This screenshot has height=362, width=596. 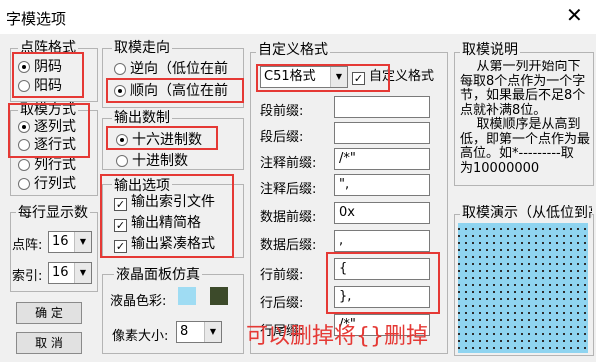 I want to click on line-display-title: 每行显示数, so click(x=53, y=213).